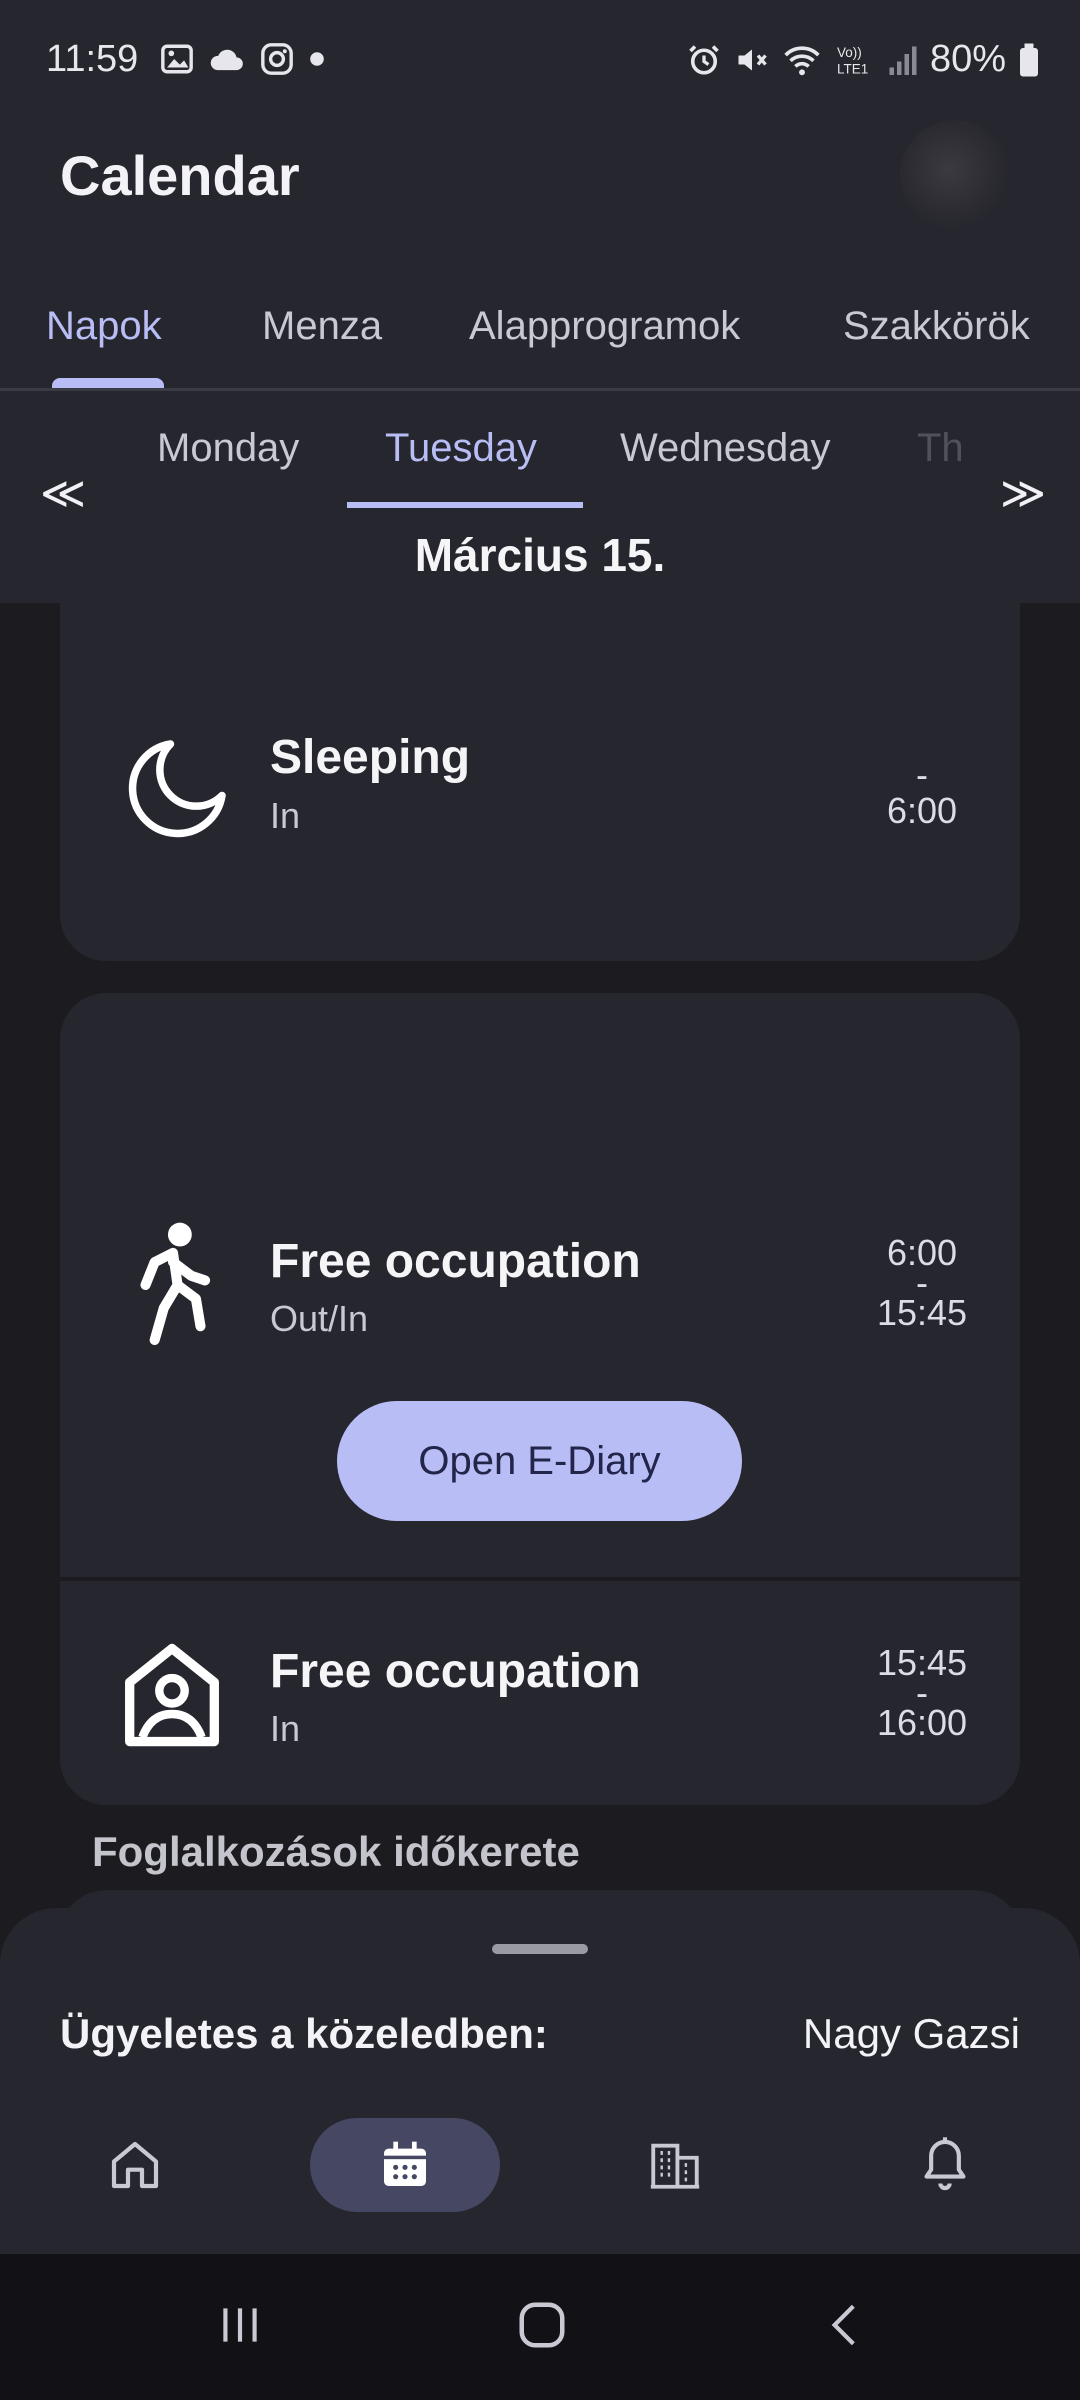 The image size is (1080, 2400). I want to click on status-left-icons, so click(243, 59).